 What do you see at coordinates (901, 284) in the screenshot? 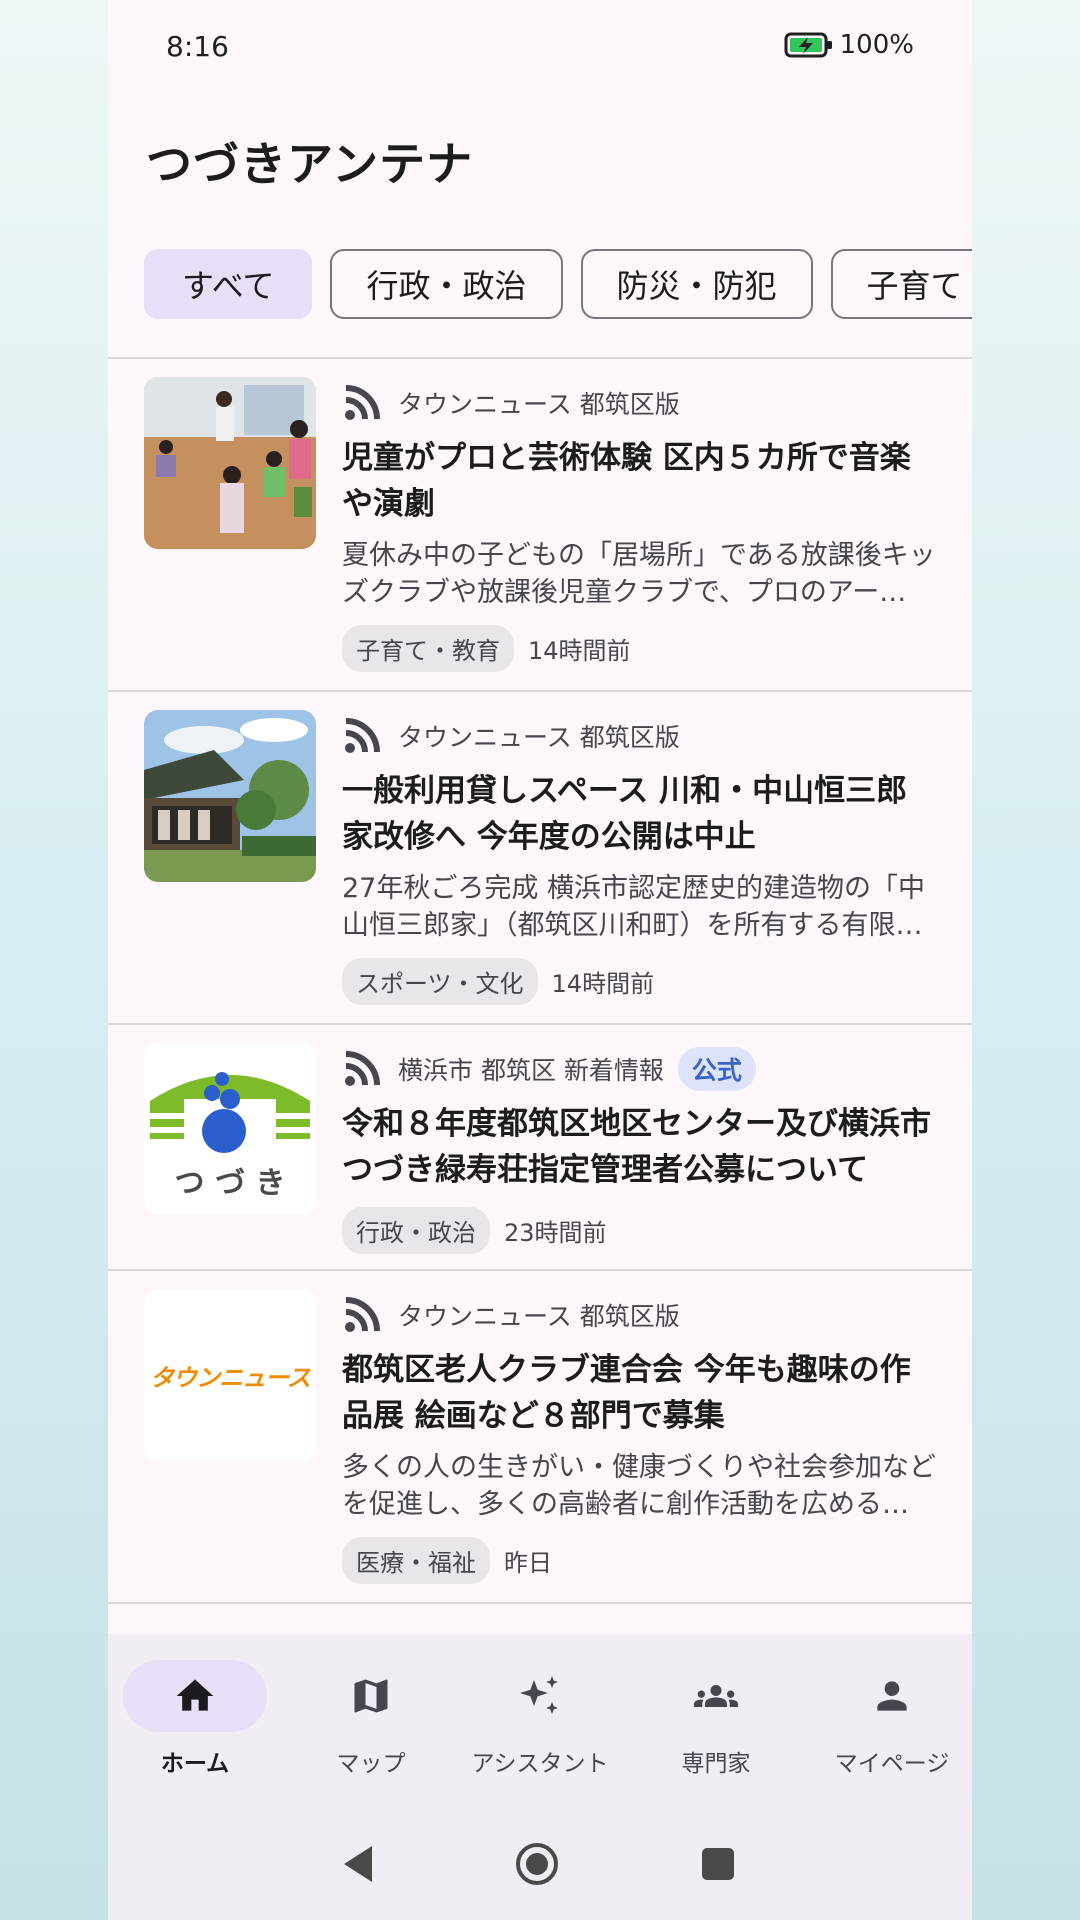
I see `filter-chip-childcare: 子育て` at bounding box center [901, 284].